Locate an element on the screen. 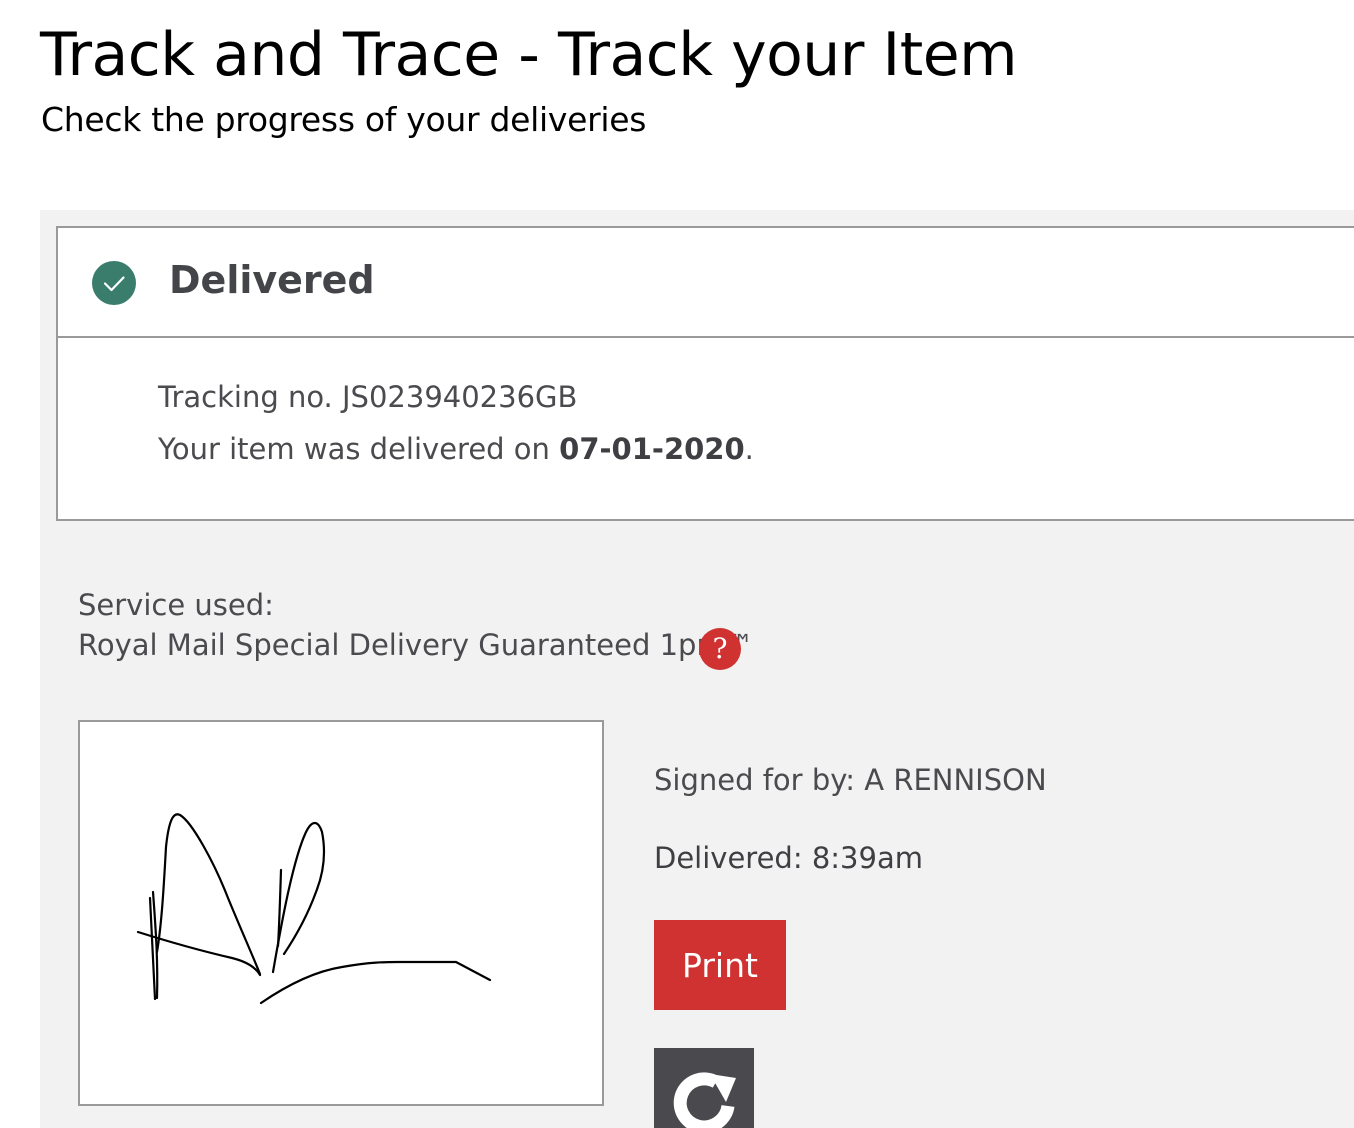  service-label: Service used: is located at coordinates (176, 605).